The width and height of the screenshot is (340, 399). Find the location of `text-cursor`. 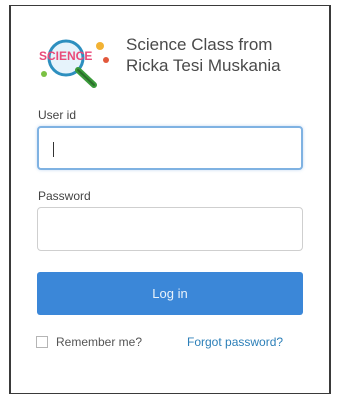

text-cursor is located at coordinates (53, 149).